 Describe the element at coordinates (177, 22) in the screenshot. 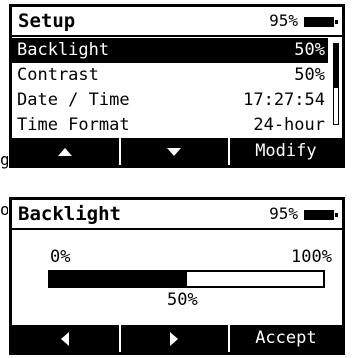

I see `title-bar: Setup 95%` at that location.